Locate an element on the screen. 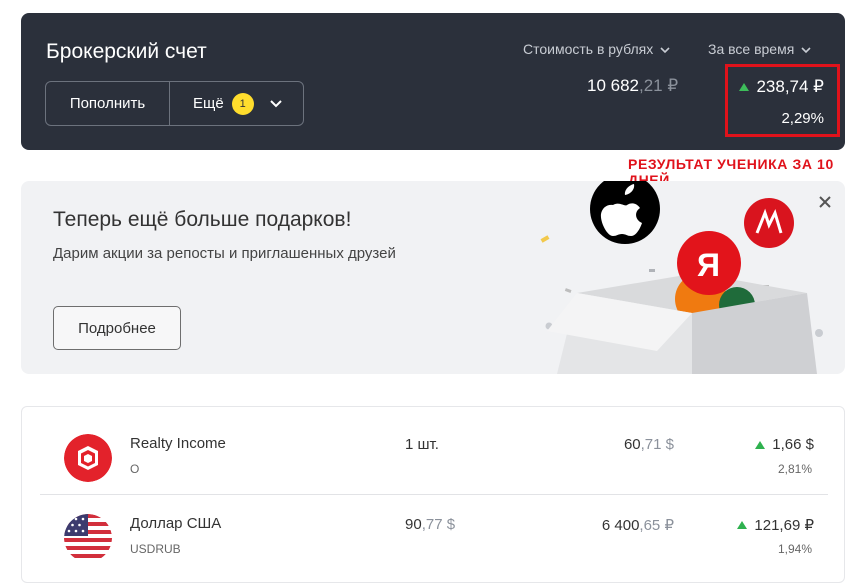  close-icon is located at coordinates (825, 202).